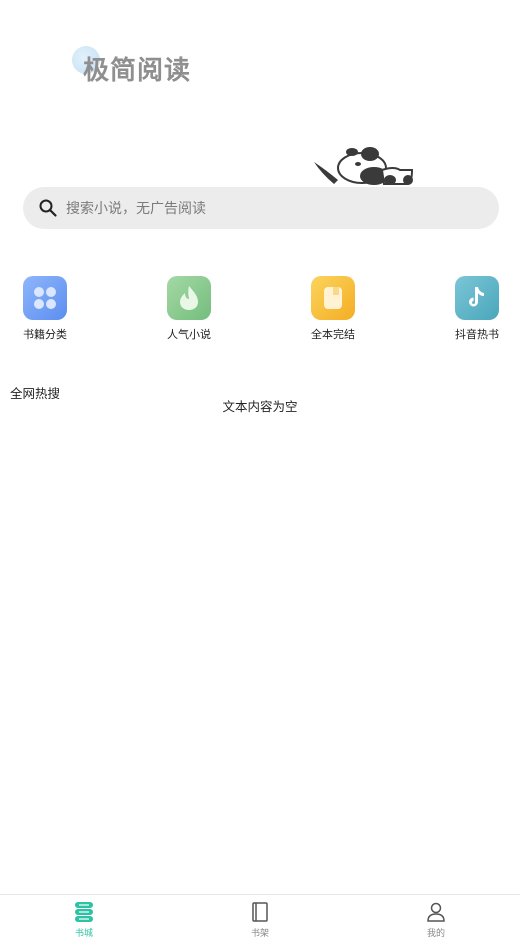  I want to click on tab-bookshelf: 书架, so click(260, 920).